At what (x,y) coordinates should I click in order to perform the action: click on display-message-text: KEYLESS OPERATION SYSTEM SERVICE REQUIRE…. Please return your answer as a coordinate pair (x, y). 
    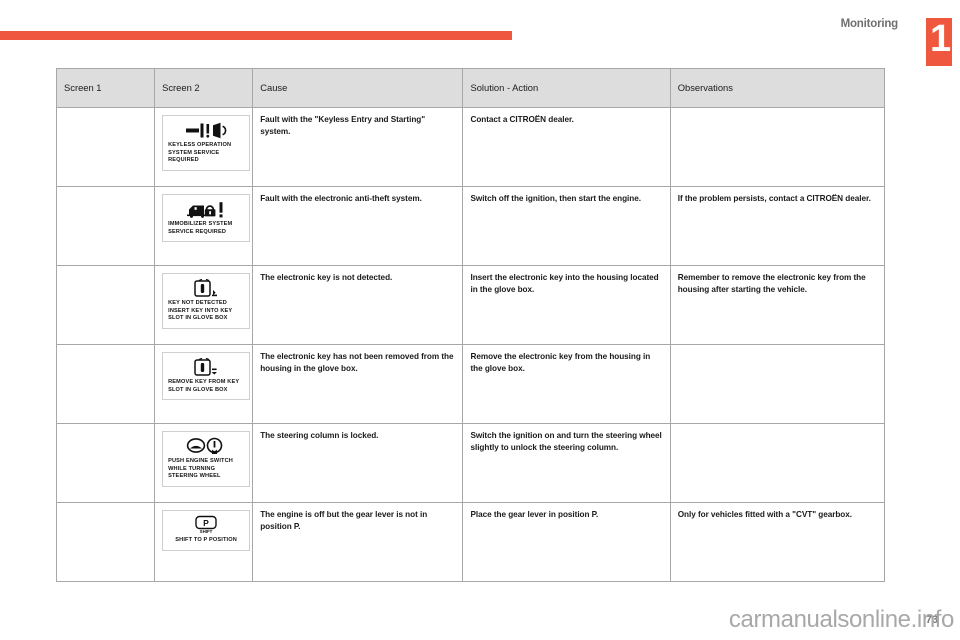
    Looking at the image, I should click on (200, 153).